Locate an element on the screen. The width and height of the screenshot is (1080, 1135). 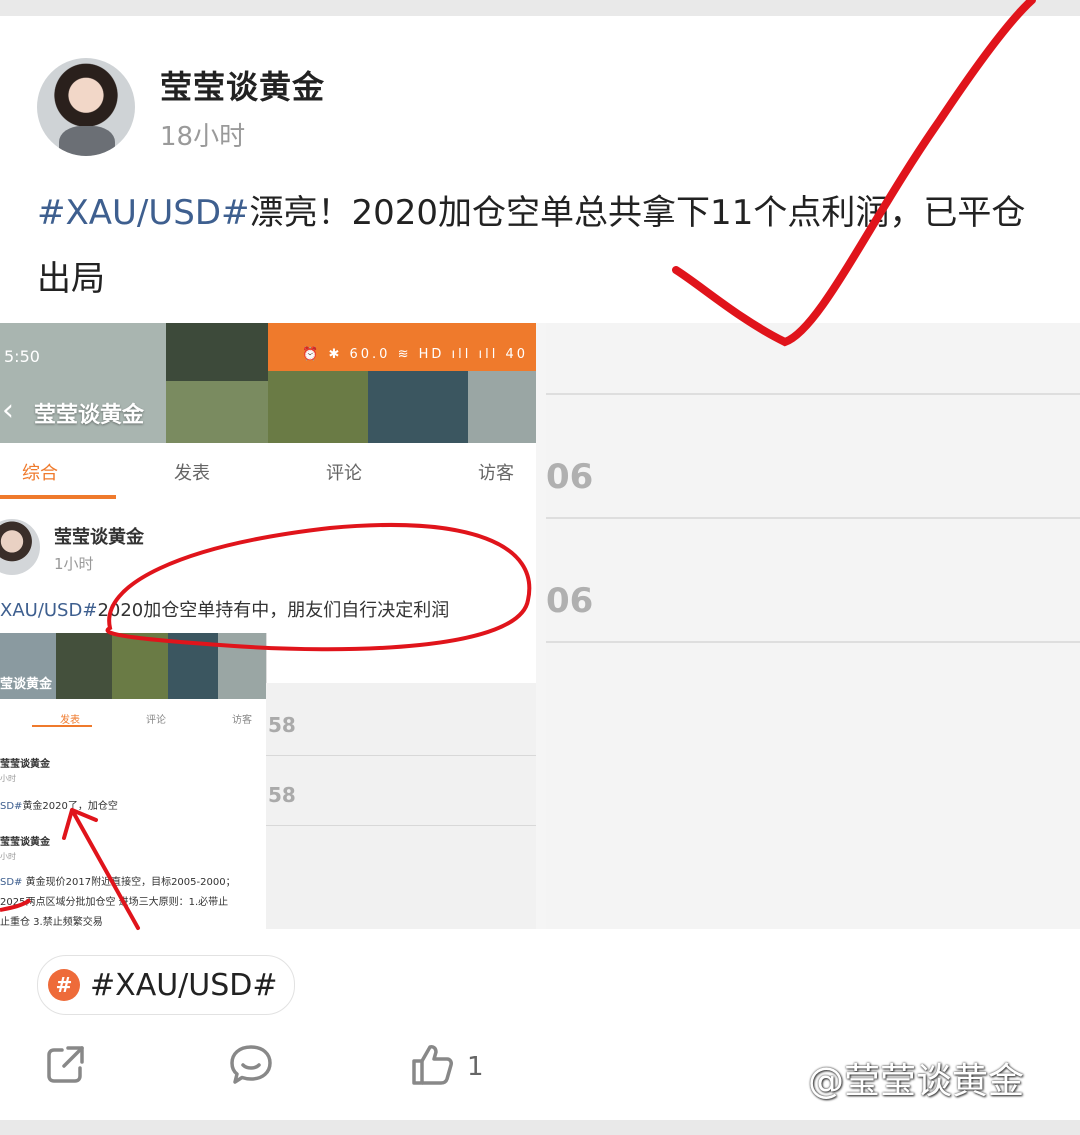
nested-author-2: 莹莹谈黄金 is located at coordinates (25, 842).